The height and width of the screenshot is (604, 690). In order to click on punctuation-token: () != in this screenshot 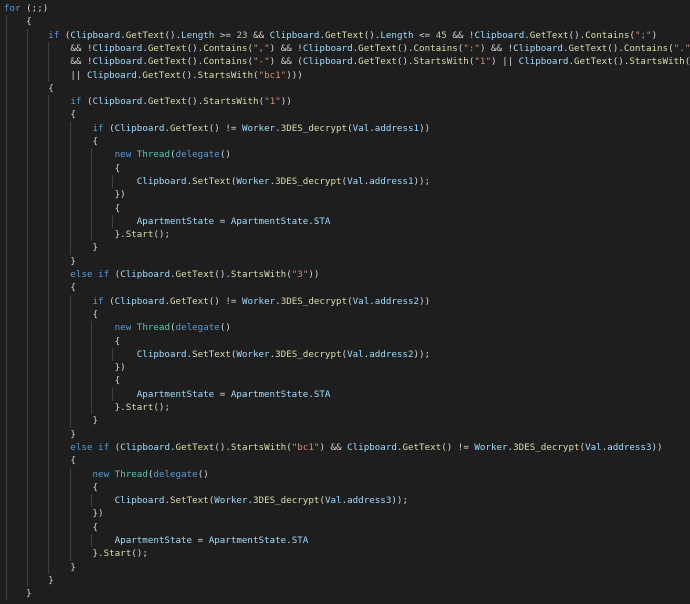, I will do `click(225, 301)`.